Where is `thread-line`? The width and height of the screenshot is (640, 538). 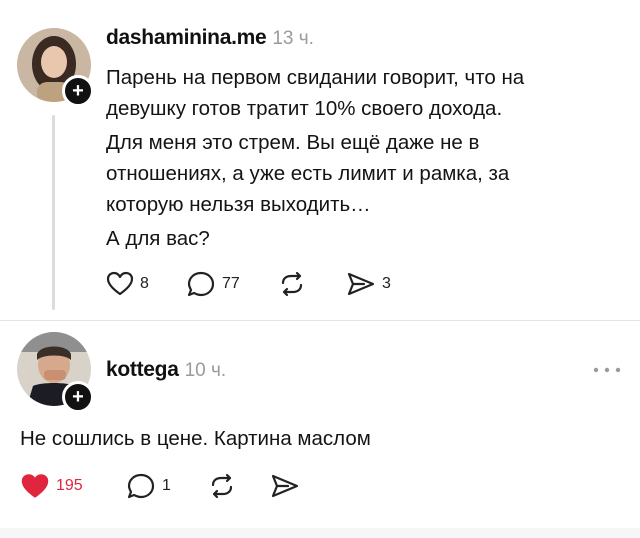
thread-line is located at coordinates (53, 212).